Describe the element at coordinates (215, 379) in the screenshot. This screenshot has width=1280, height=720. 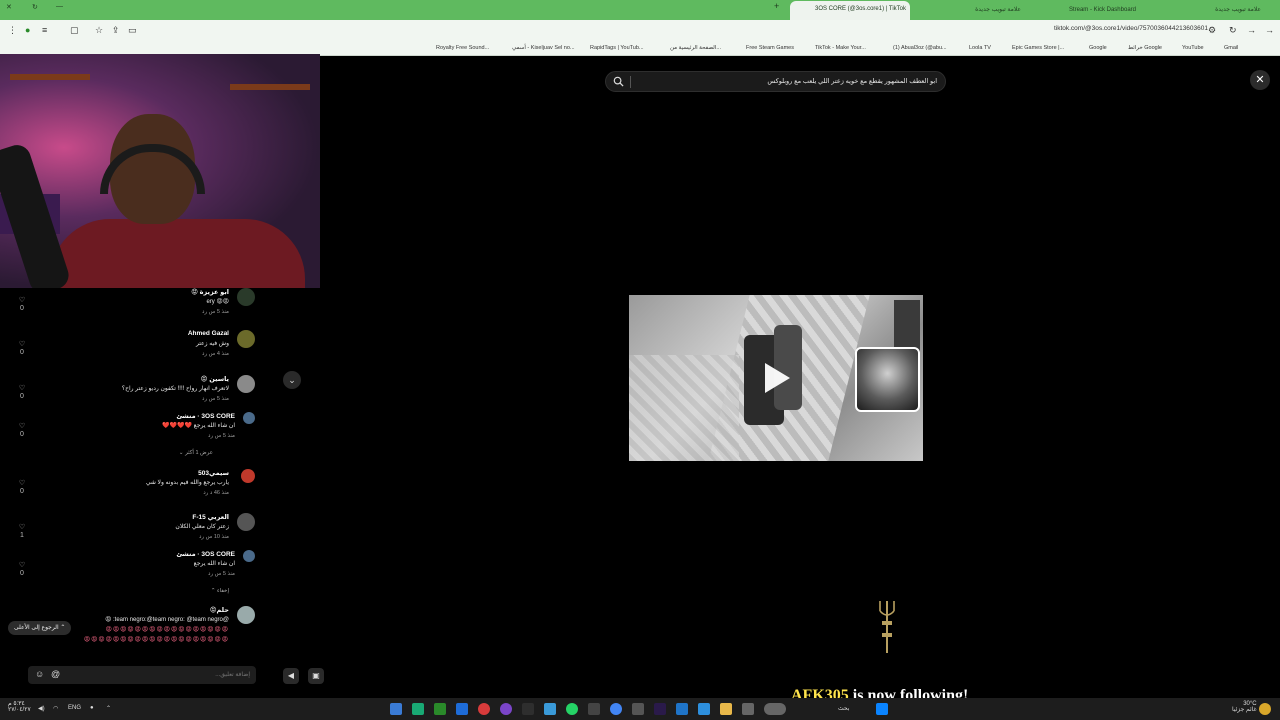
I see `comment-author: ياسين 😡` at that location.